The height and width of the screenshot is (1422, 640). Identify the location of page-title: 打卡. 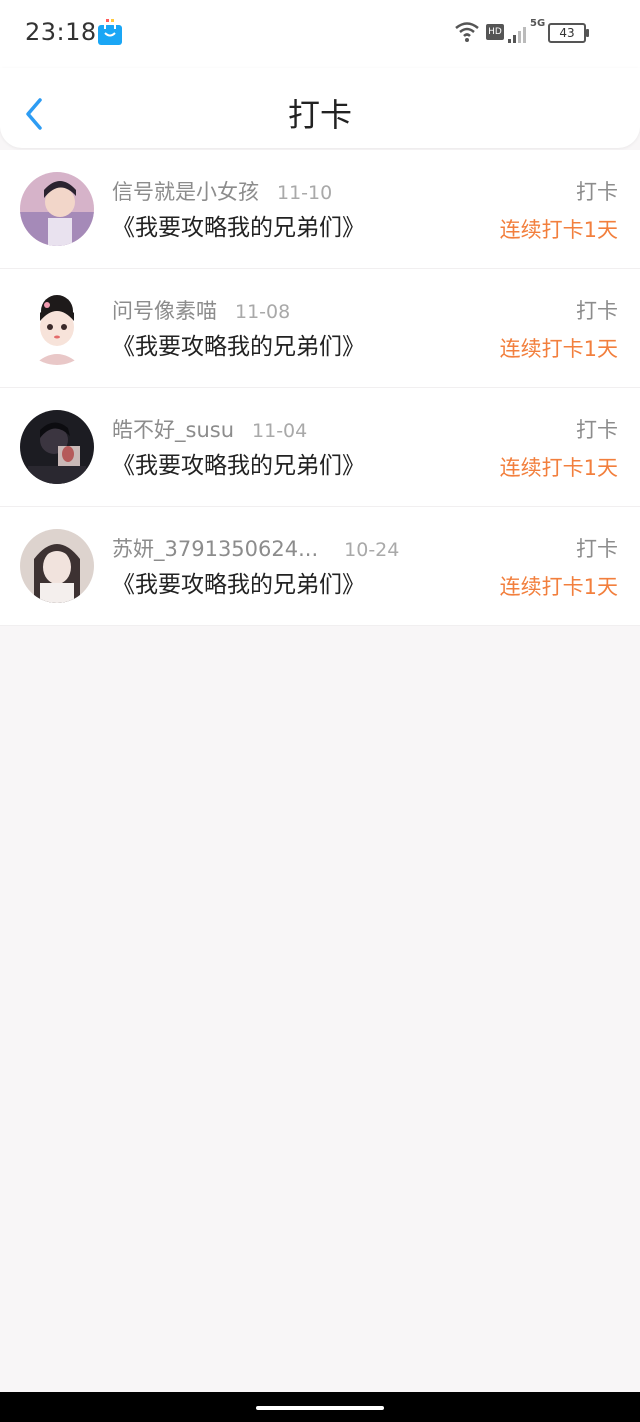
(319, 115).